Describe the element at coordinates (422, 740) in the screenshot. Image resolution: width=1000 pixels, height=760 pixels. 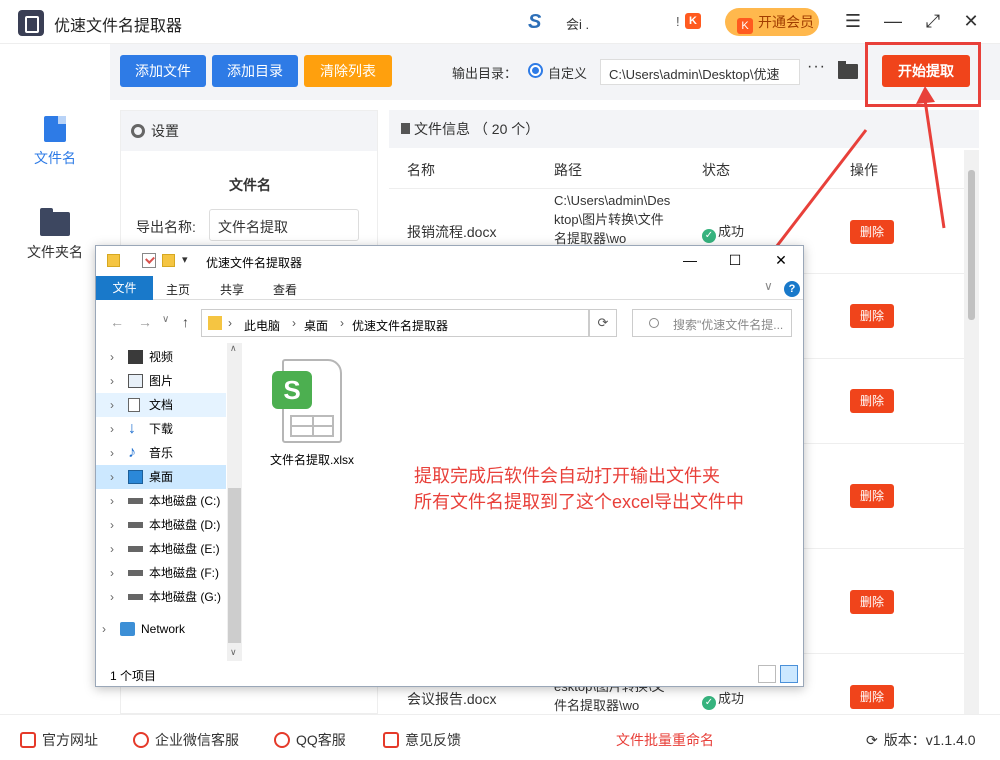
I see `feedback-link: 意见反馈` at that location.